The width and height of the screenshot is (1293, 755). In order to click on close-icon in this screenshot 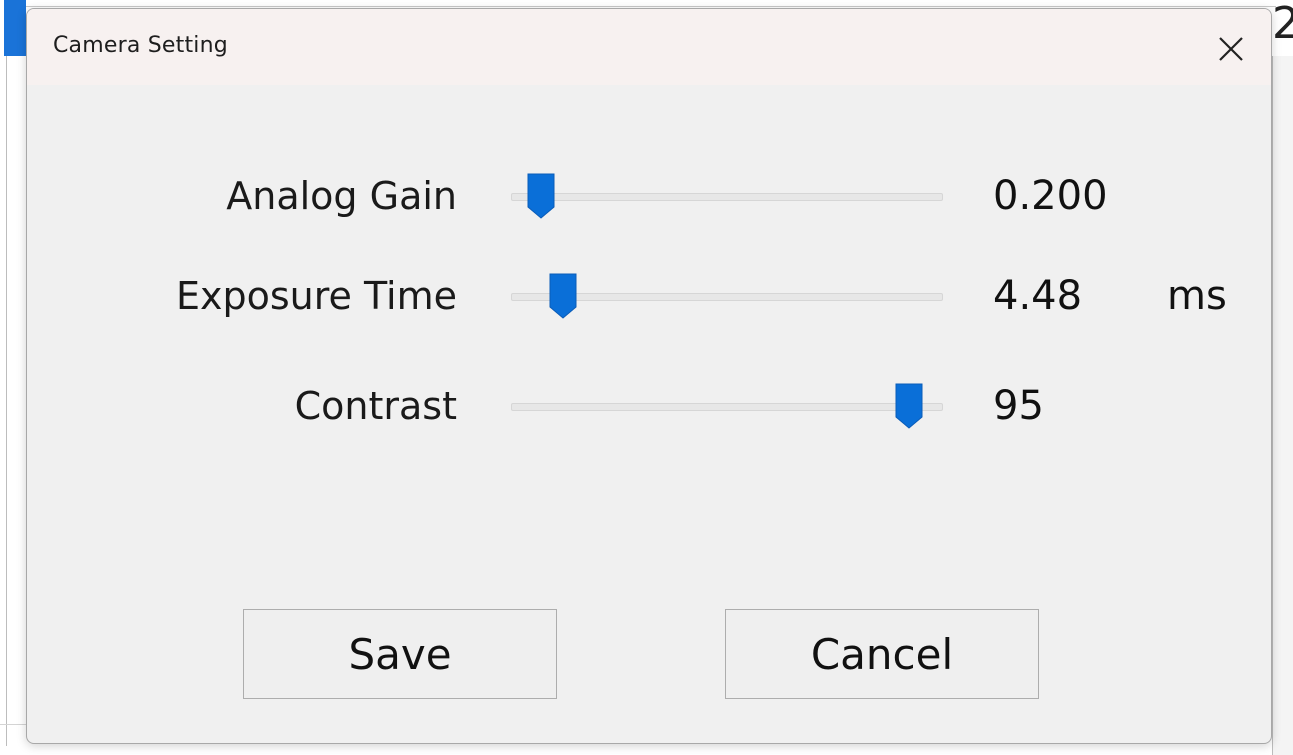, I will do `click(1231, 49)`.